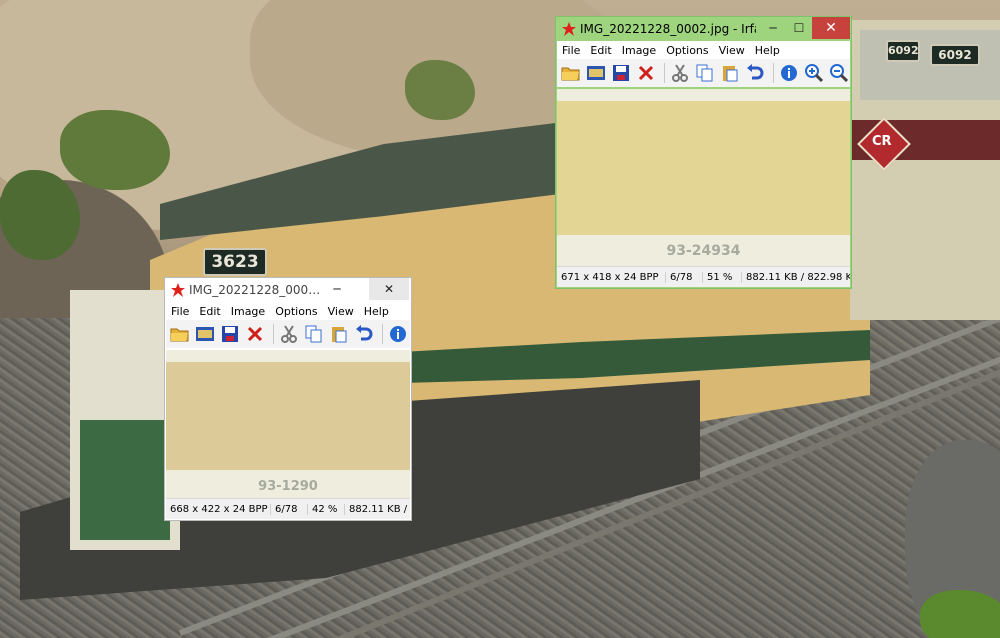 The width and height of the screenshot is (1000, 638). Describe the element at coordinates (611, 277) in the screenshot. I see `status-dimensions: 671 x 418 x 24 BPP` at that location.